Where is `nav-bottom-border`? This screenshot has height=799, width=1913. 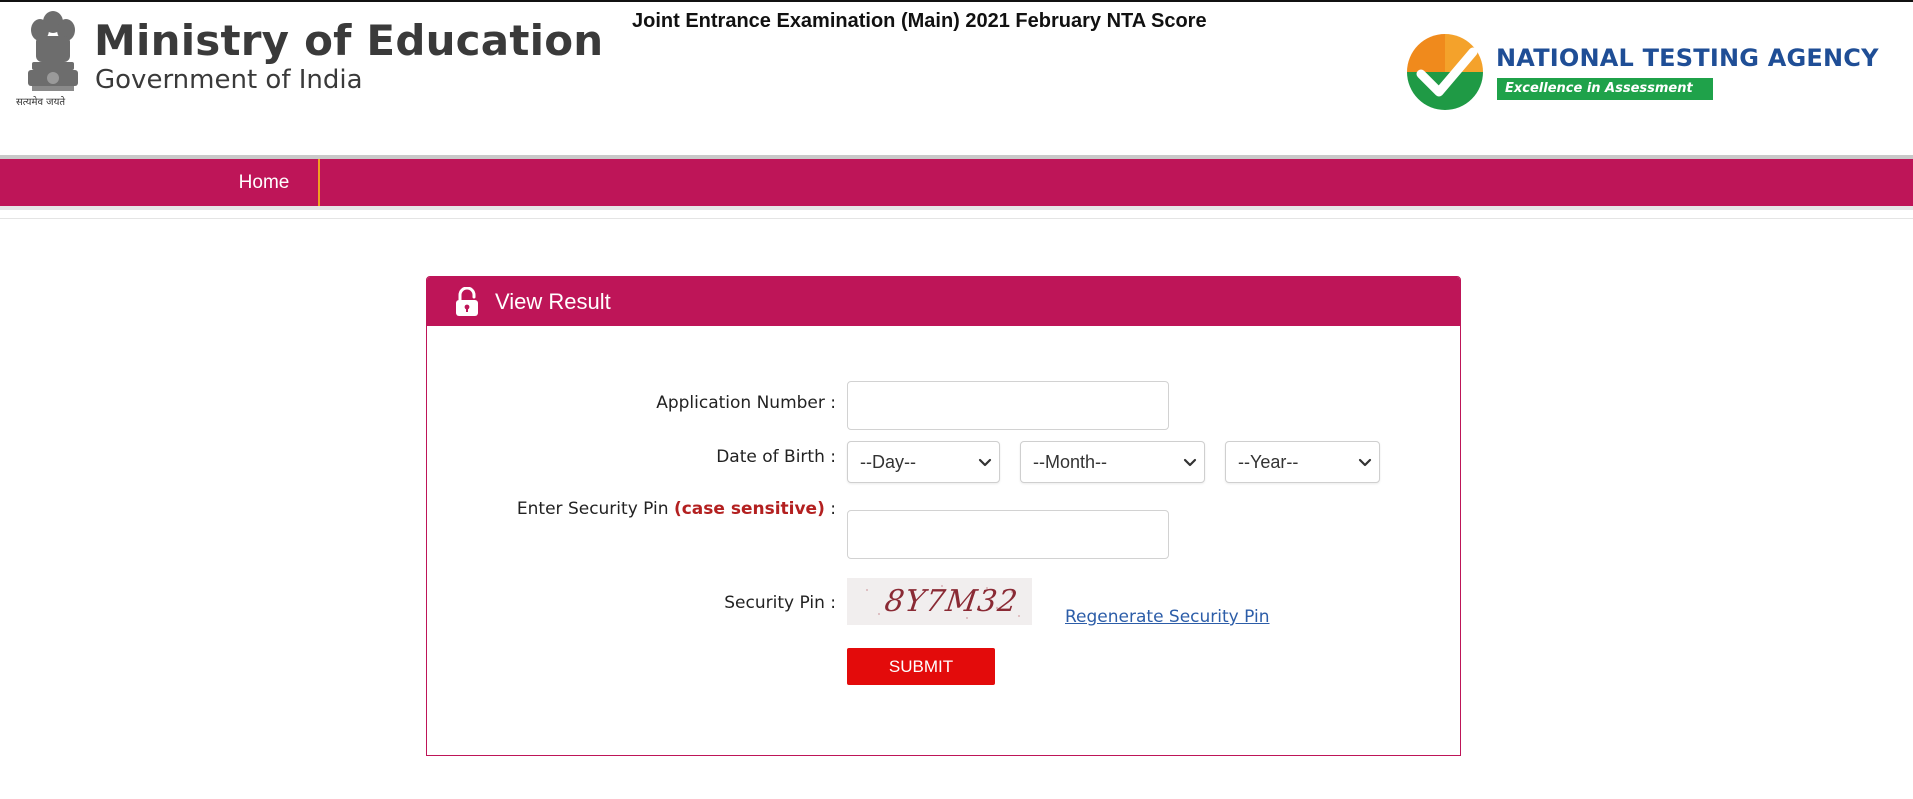 nav-bottom-border is located at coordinates (956, 208).